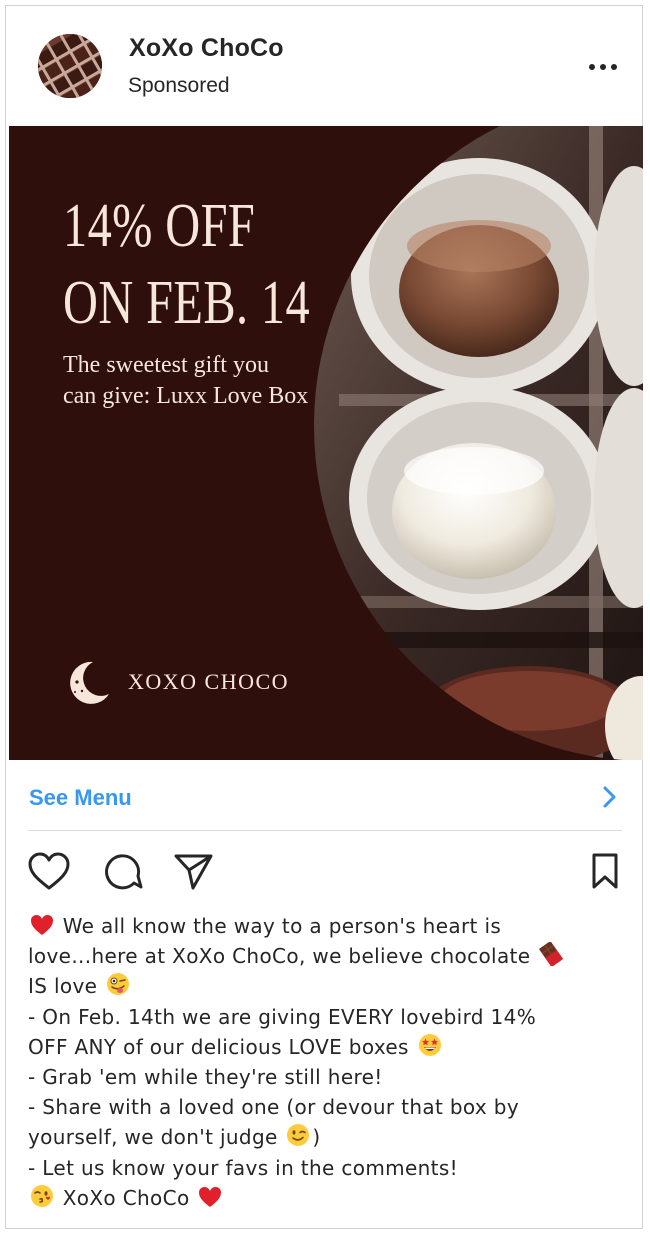  Describe the element at coordinates (328, 1198) in the screenshot. I see `caption-line: XoXo ChoCo` at that location.